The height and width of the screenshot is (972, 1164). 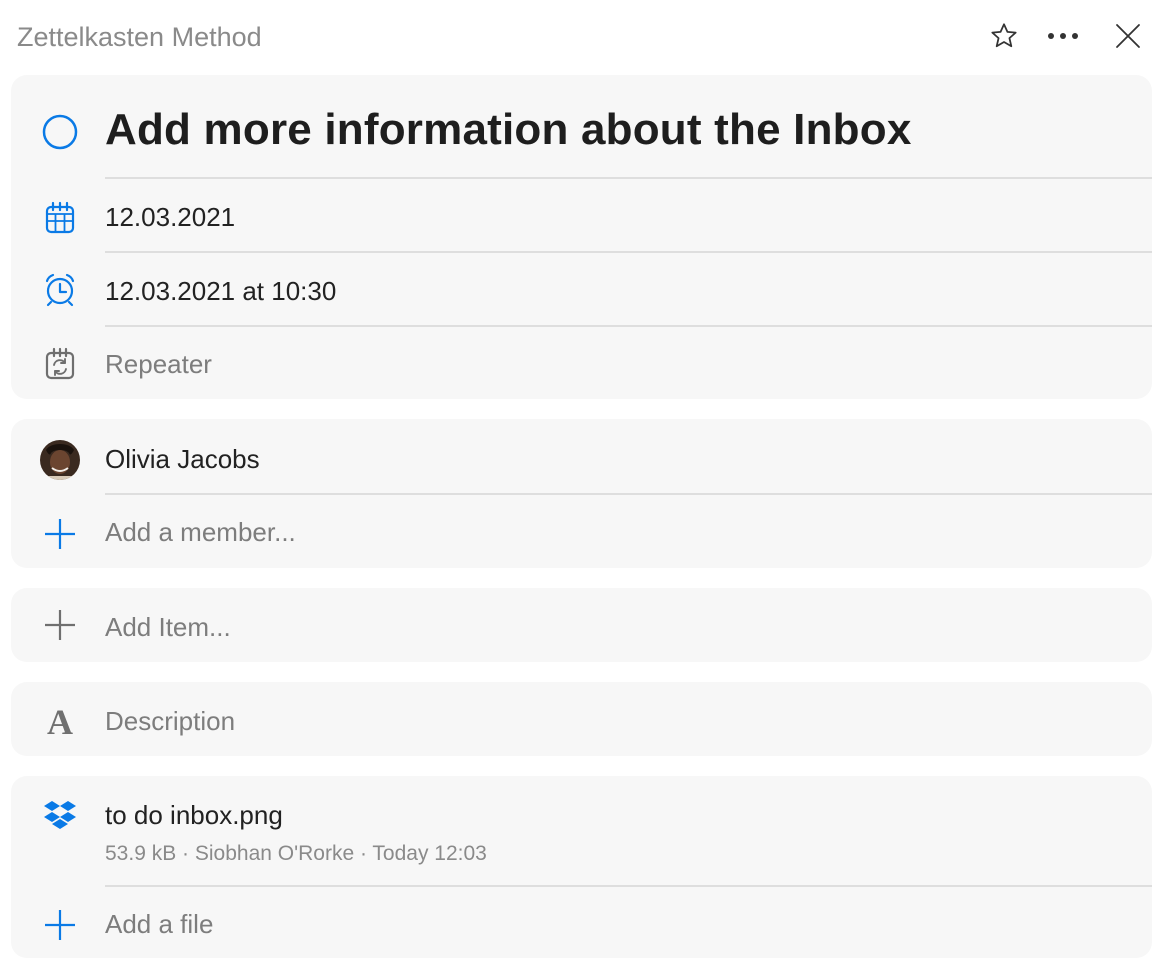 I want to click on description-row: A Description, so click(x=581, y=719).